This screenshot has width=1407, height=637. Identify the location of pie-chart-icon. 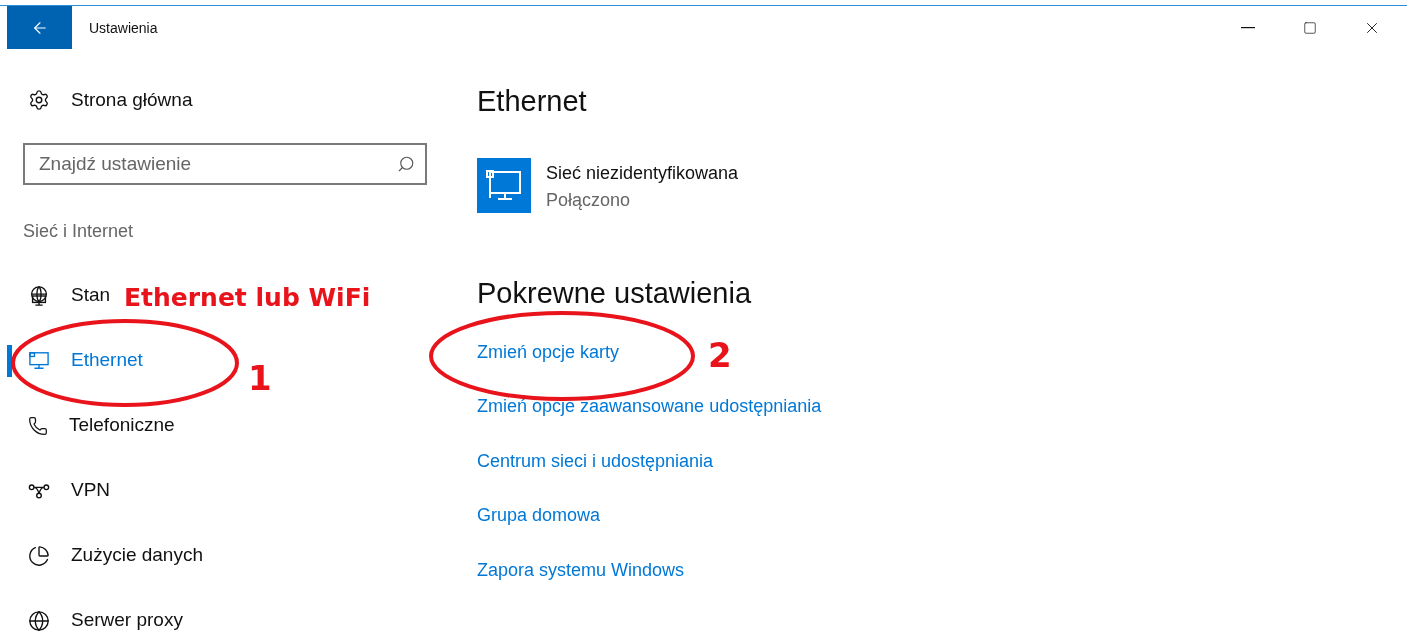
(39, 555).